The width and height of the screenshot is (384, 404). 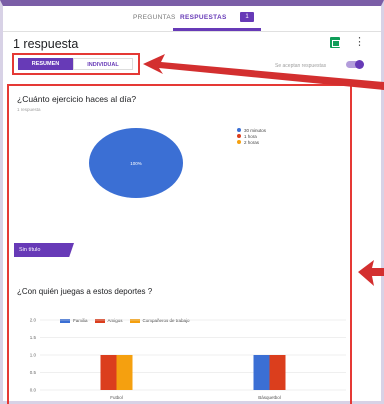 What do you see at coordinates (33, 337) in the screenshot?
I see `y-tick-label: 1.5` at bounding box center [33, 337].